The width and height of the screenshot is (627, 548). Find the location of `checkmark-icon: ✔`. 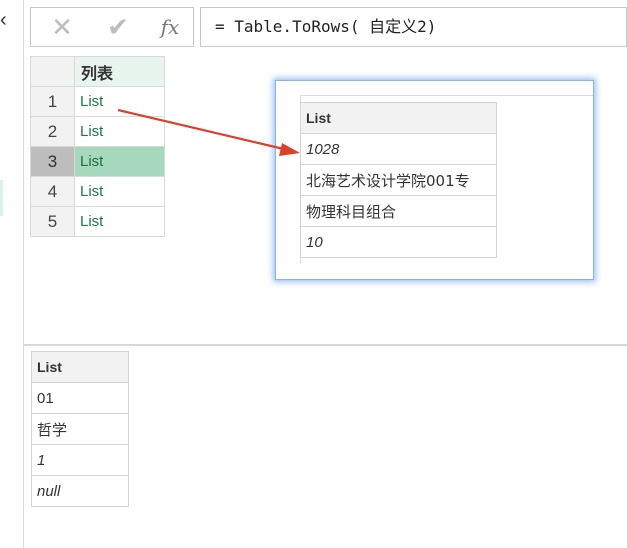

checkmark-icon: ✔ is located at coordinates (118, 27).